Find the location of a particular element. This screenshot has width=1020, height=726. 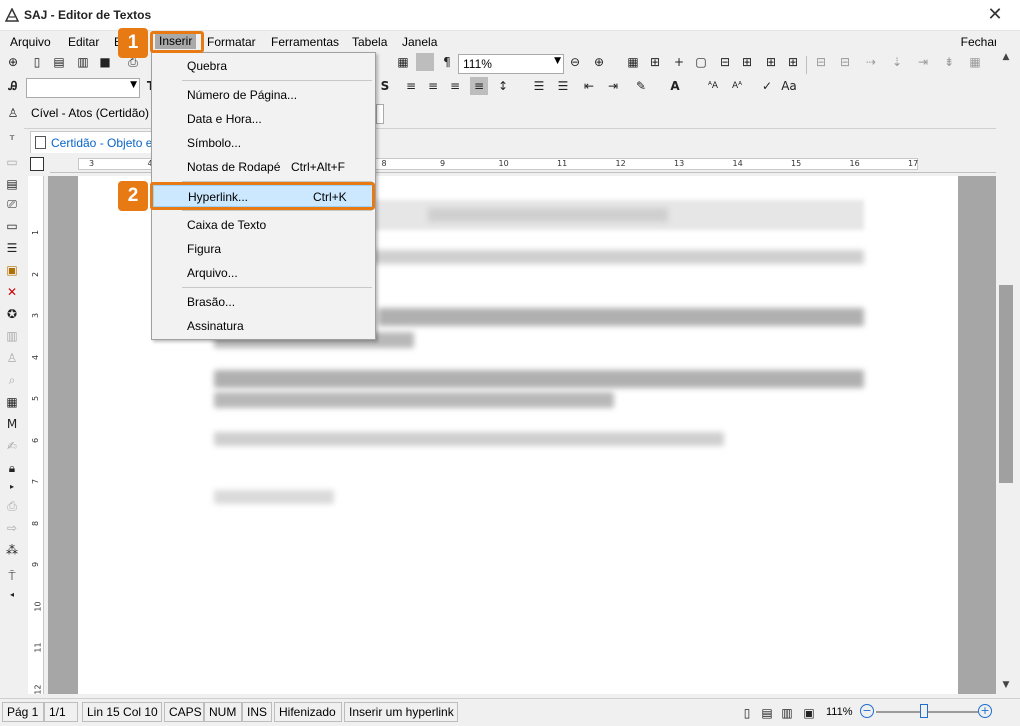

open-recent-icon: ▥ is located at coordinates (83, 62).